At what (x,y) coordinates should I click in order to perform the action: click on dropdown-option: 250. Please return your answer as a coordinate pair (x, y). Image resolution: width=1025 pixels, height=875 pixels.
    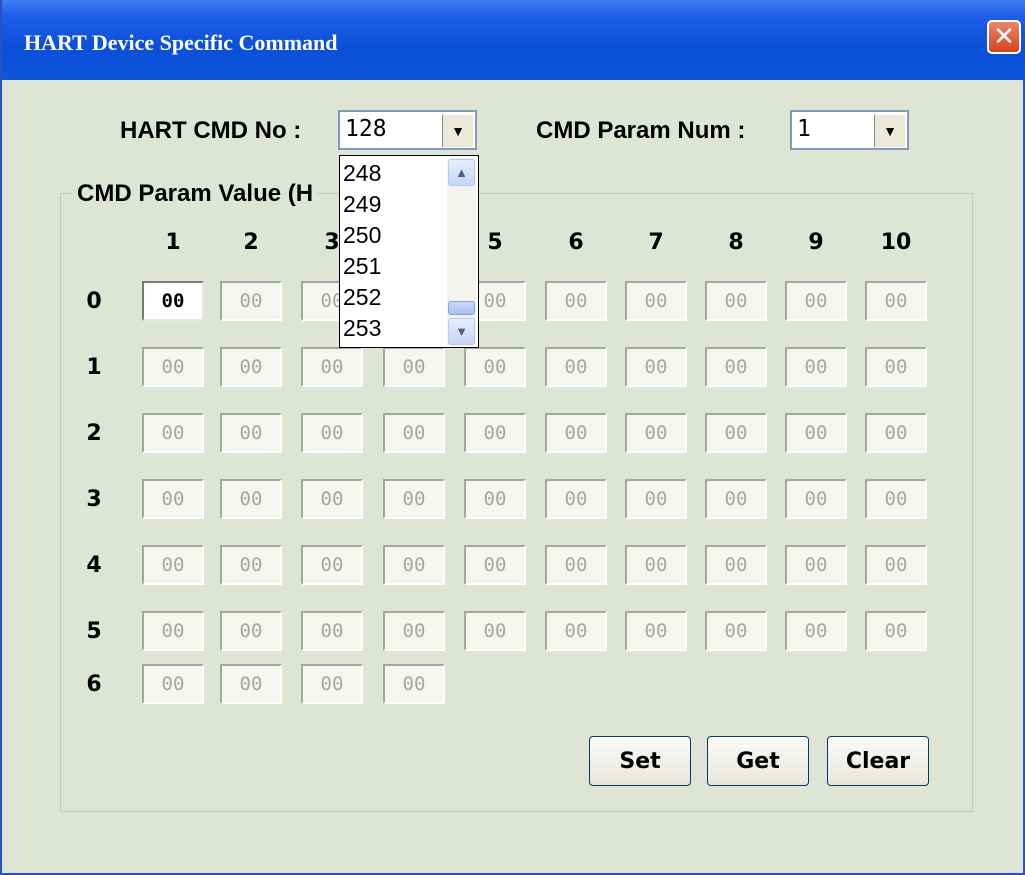
    Looking at the image, I should click on (362, 235).